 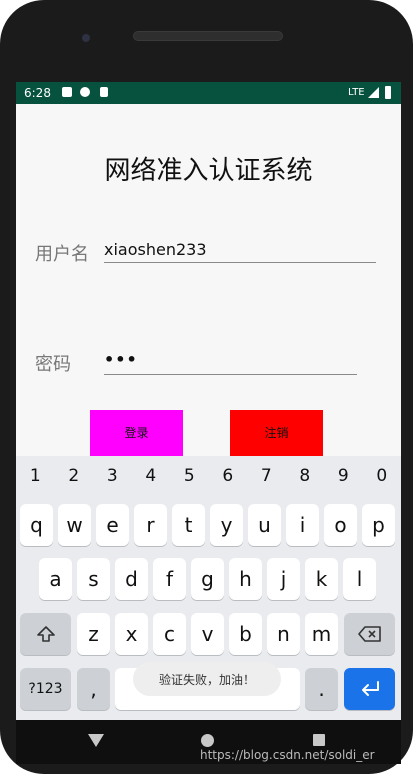 I want to click on key-0: 0, so click(x=381, y=478).